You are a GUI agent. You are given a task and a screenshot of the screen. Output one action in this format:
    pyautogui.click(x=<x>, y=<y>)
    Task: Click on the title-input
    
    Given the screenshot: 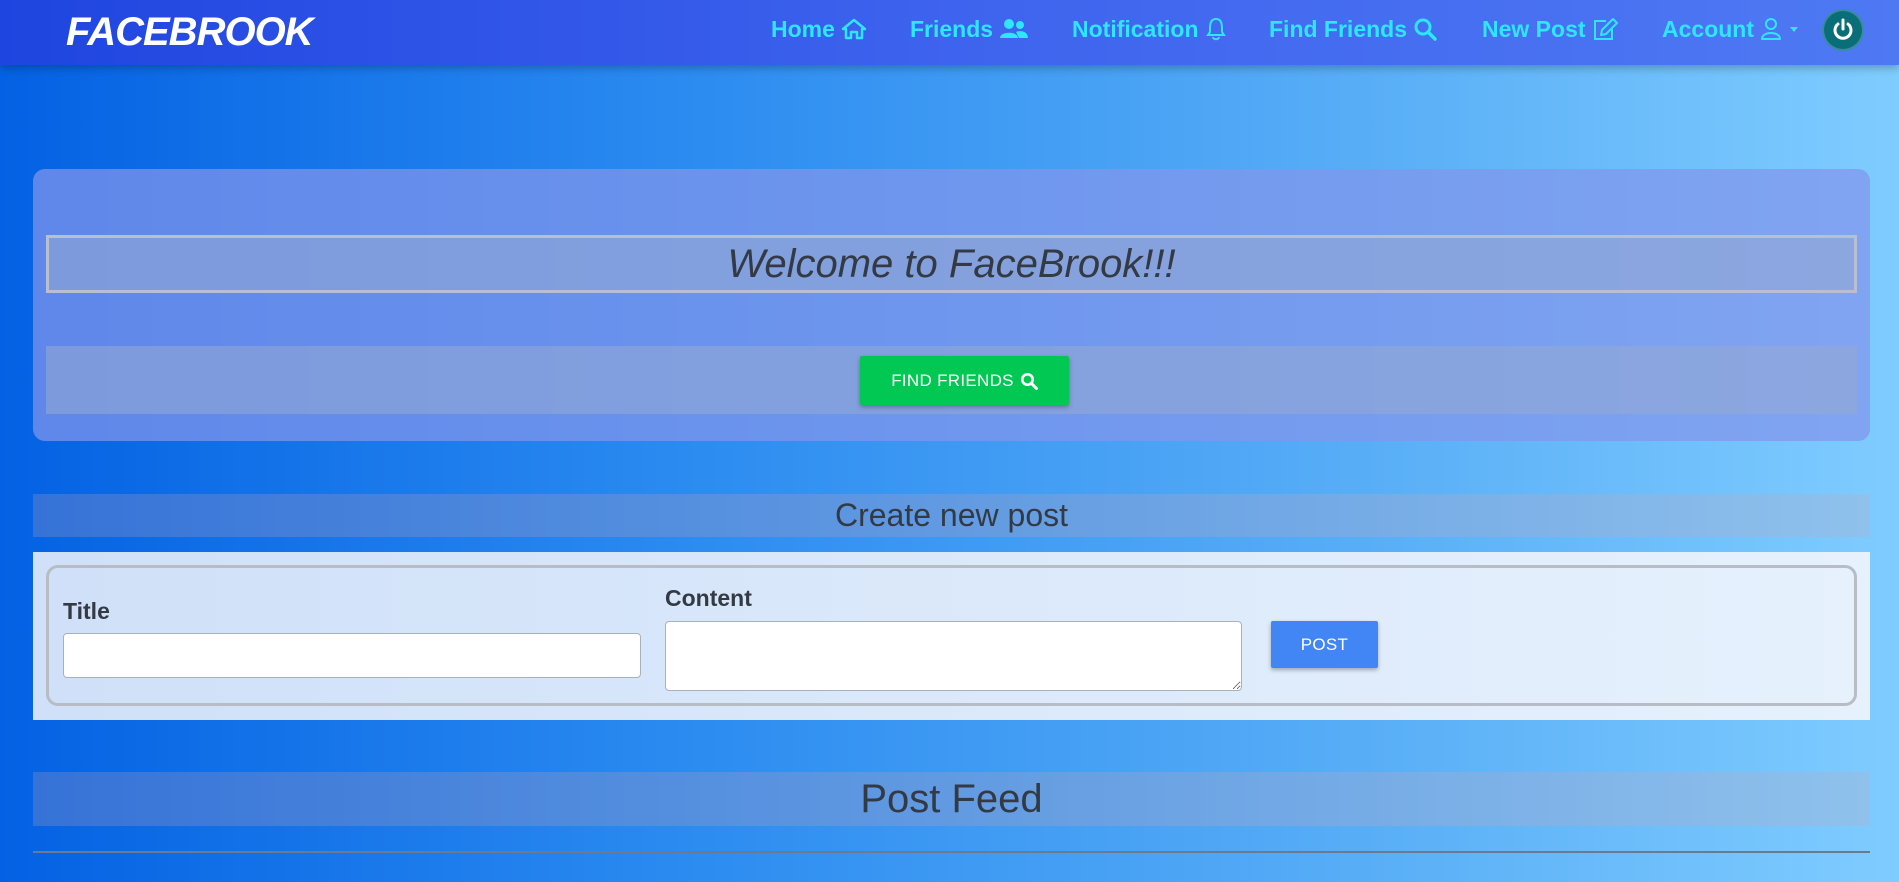 What is the action you would take?
    pyautogui.click(x=352, y=655)
    